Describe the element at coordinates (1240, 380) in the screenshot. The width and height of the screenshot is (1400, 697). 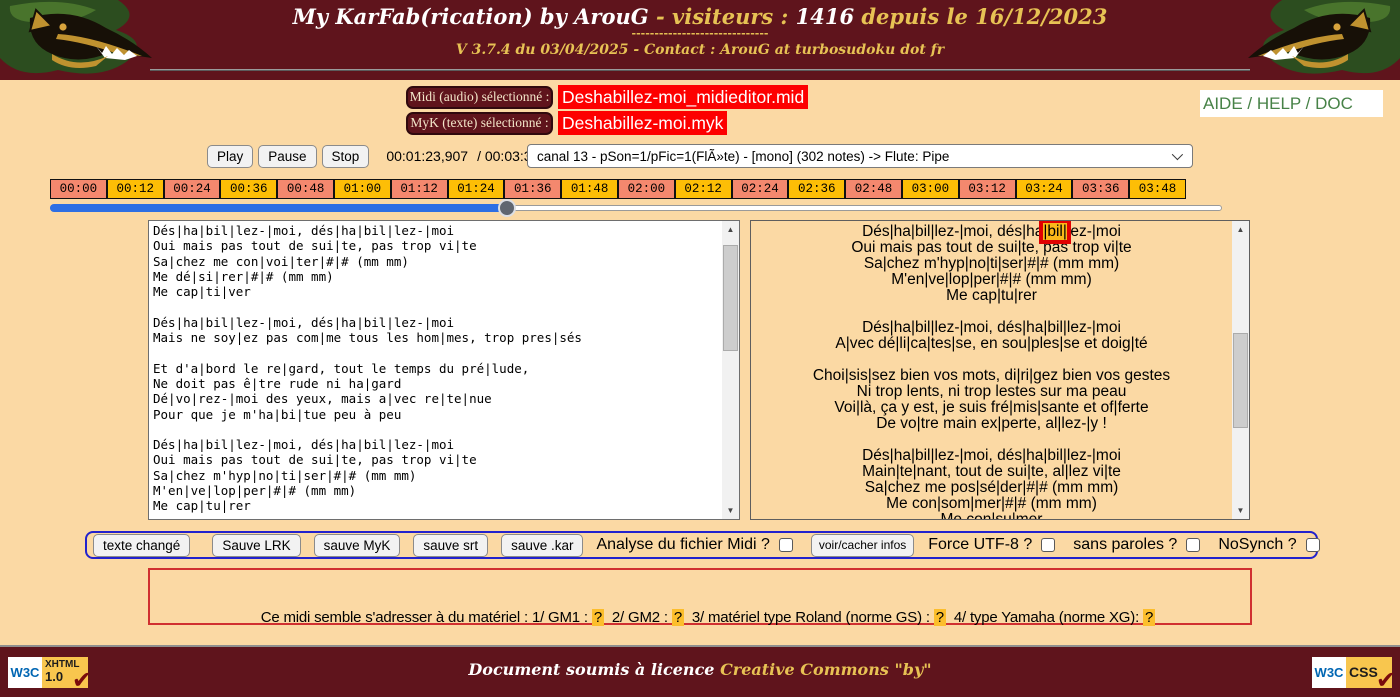
I see `karaoke-scroll-thumb` at that location.